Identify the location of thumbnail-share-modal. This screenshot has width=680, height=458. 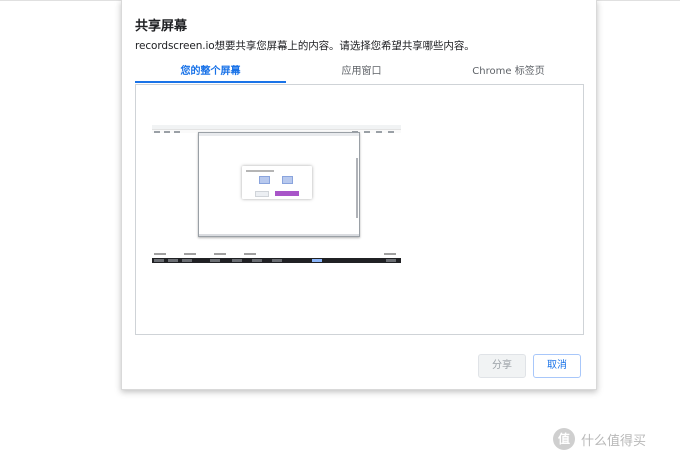
(277, 182).